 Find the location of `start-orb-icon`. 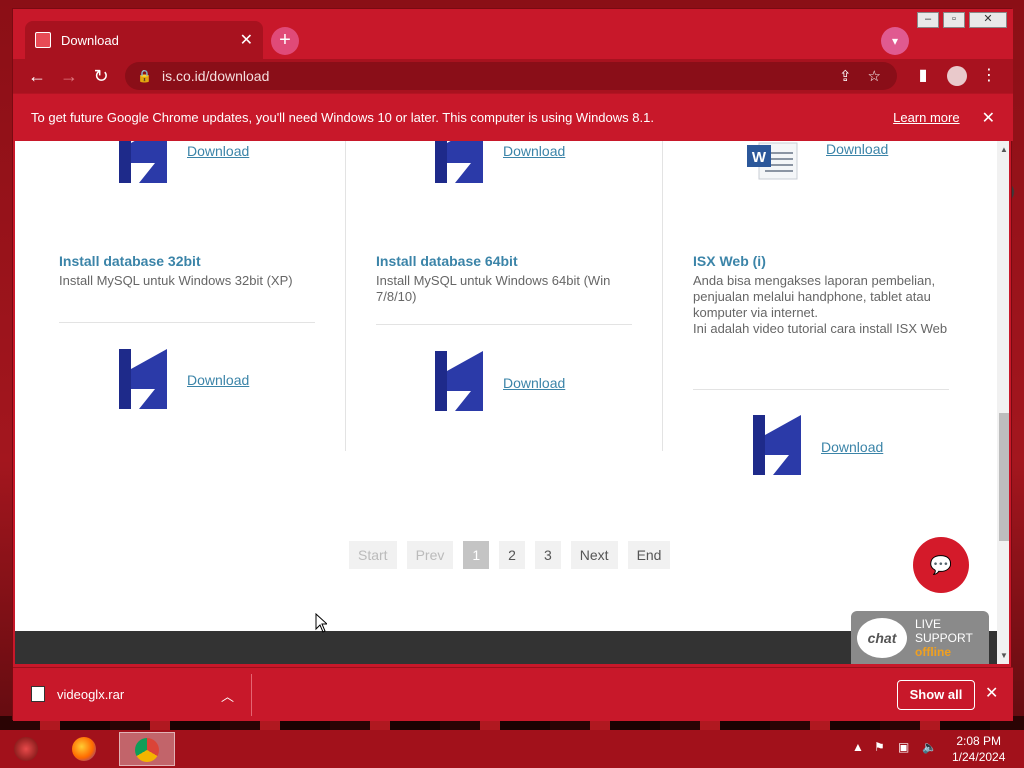

start-orb-icon is located at coordinates (26, 749).